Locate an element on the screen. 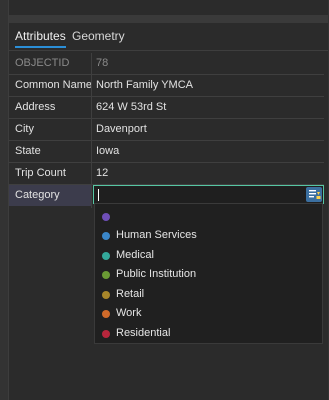  option-label: Residential is located at coordinates (143, 333).